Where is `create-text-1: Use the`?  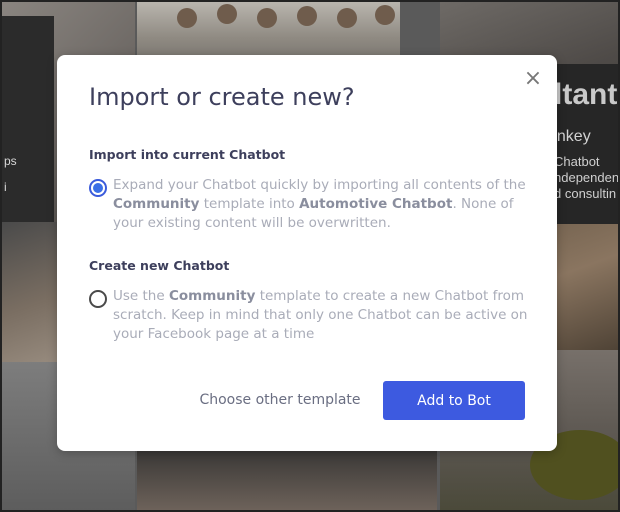
create-text-1: Use the is located at coordinates (139, 296).